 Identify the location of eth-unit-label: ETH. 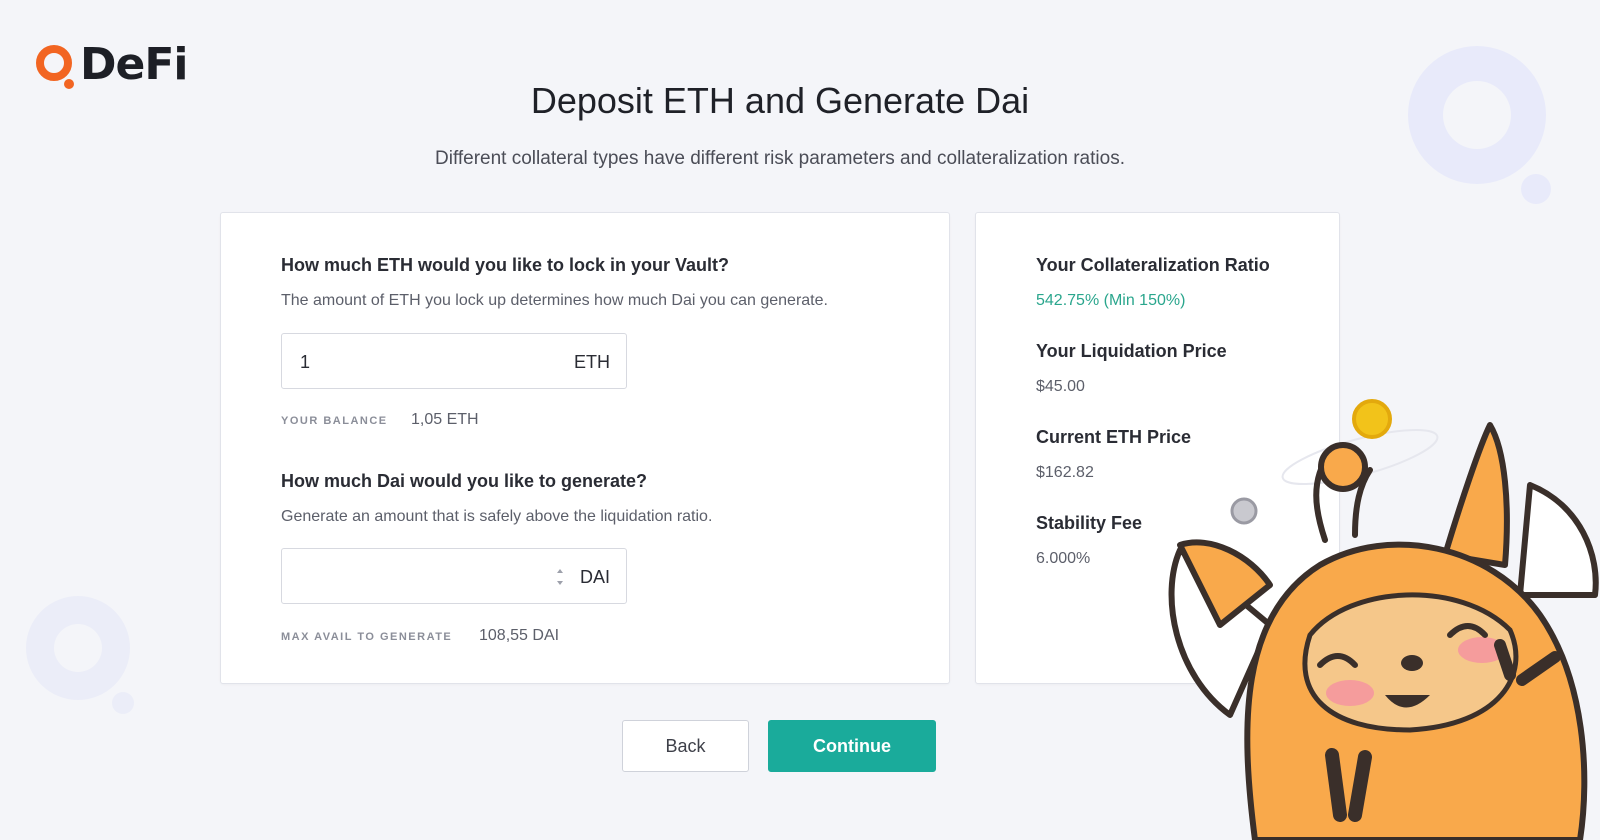
(592, 362).